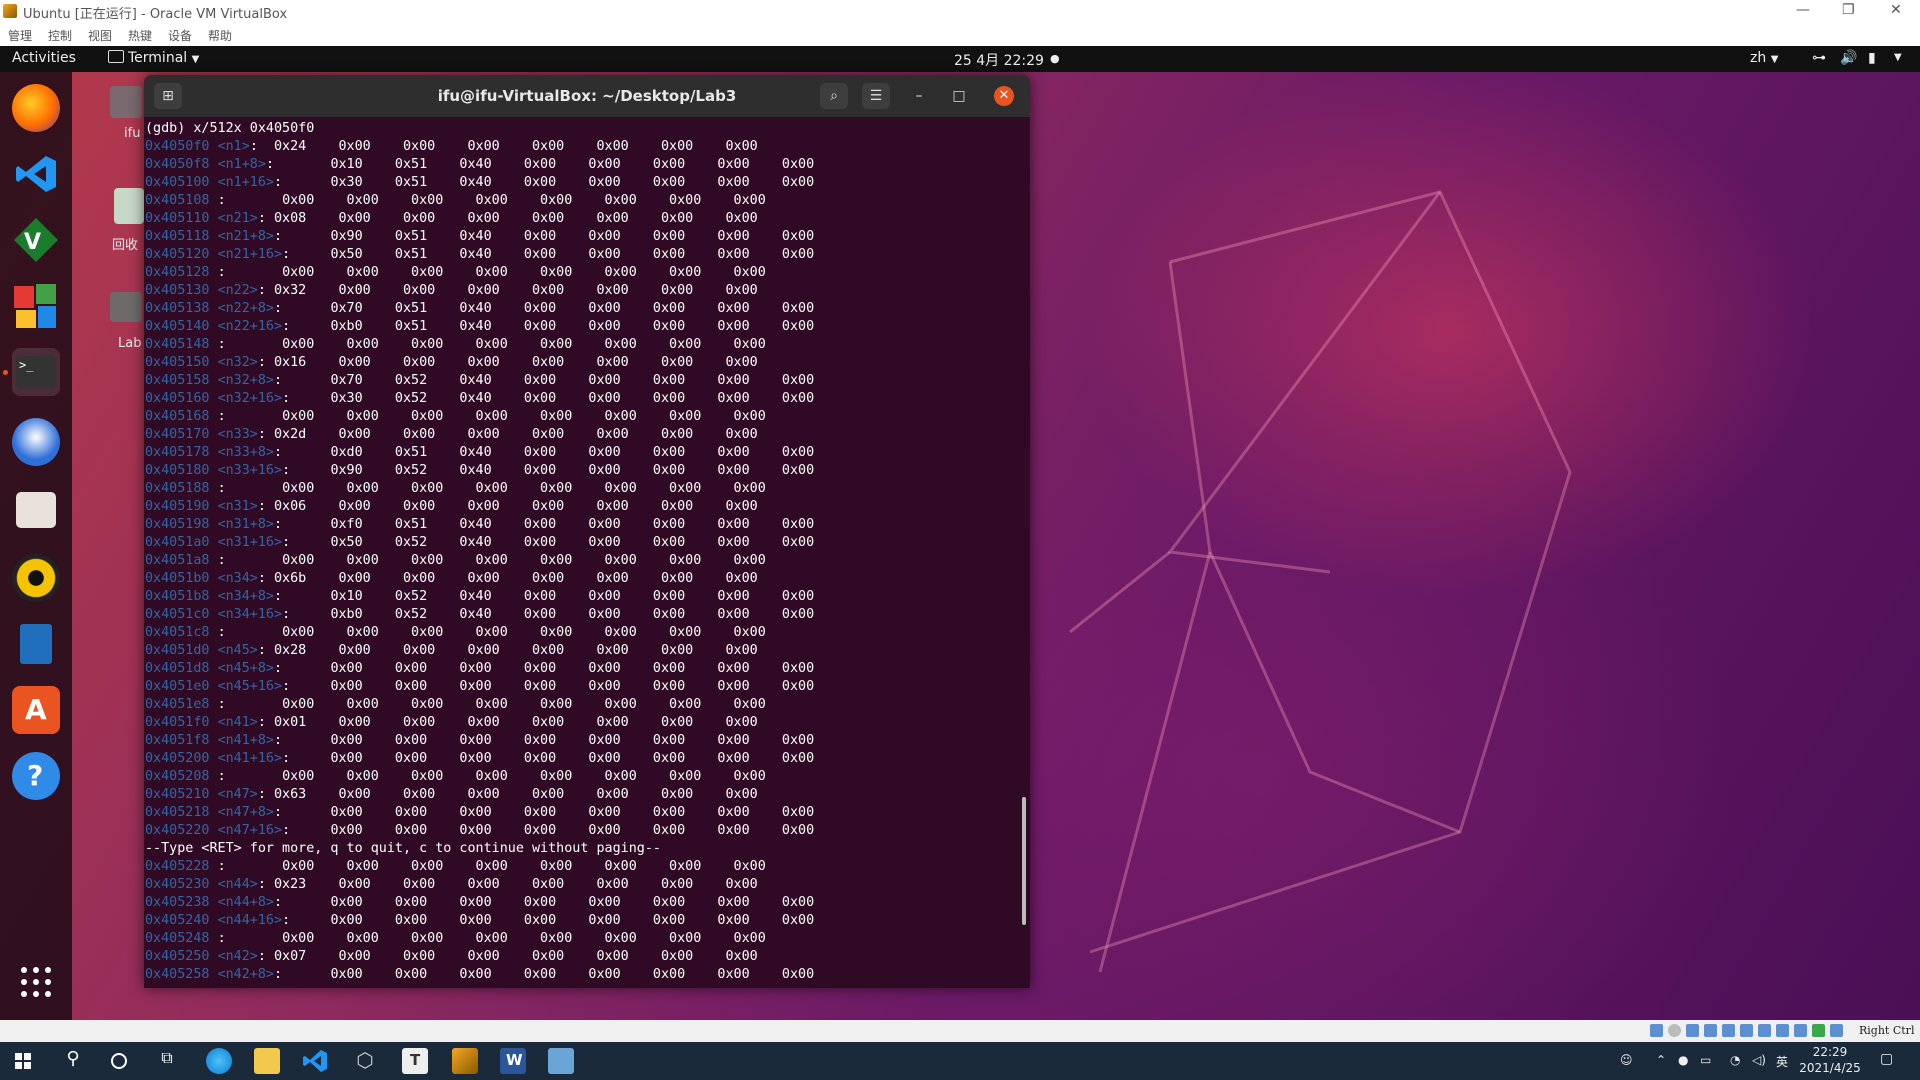 This screenshot has width=1920, height=1080. I want to click on cpu-icon, so click(1800, 1030).